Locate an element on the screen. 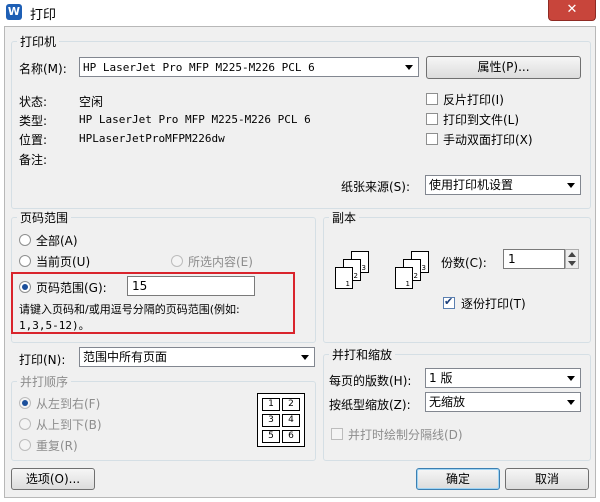  scale-value: 无缩放 is located at coordinates (447, 402).